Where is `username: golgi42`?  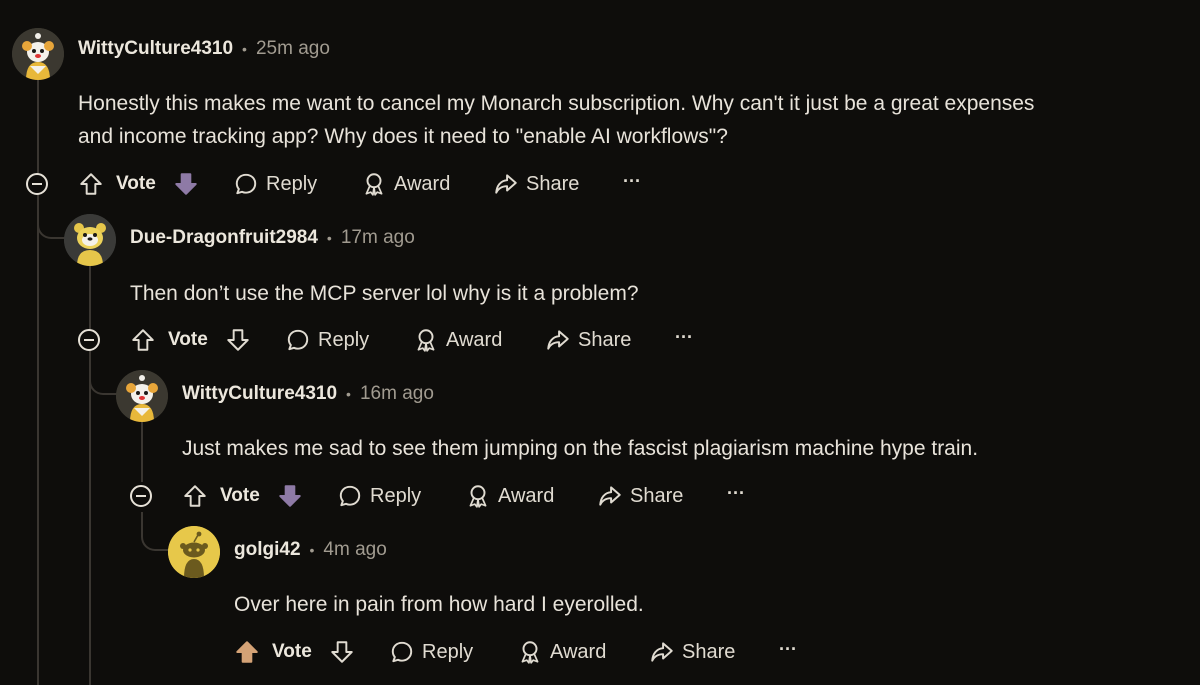 username: golgi42 is located at coordinates (267, 550).